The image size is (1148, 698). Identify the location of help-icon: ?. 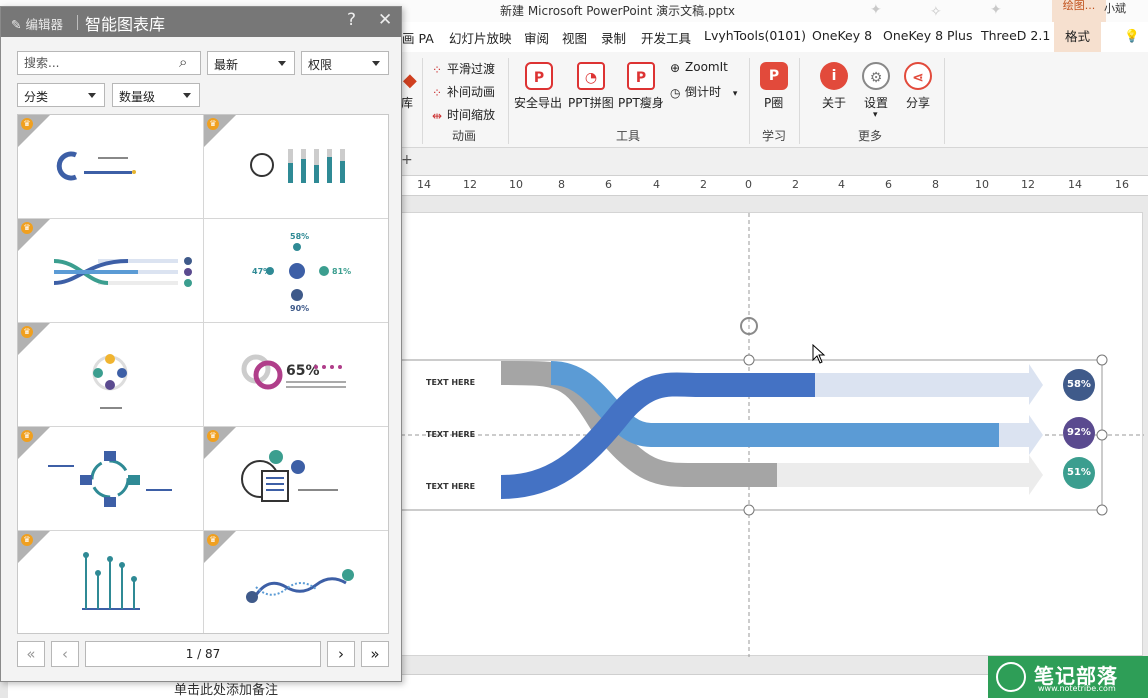
(351, 20).